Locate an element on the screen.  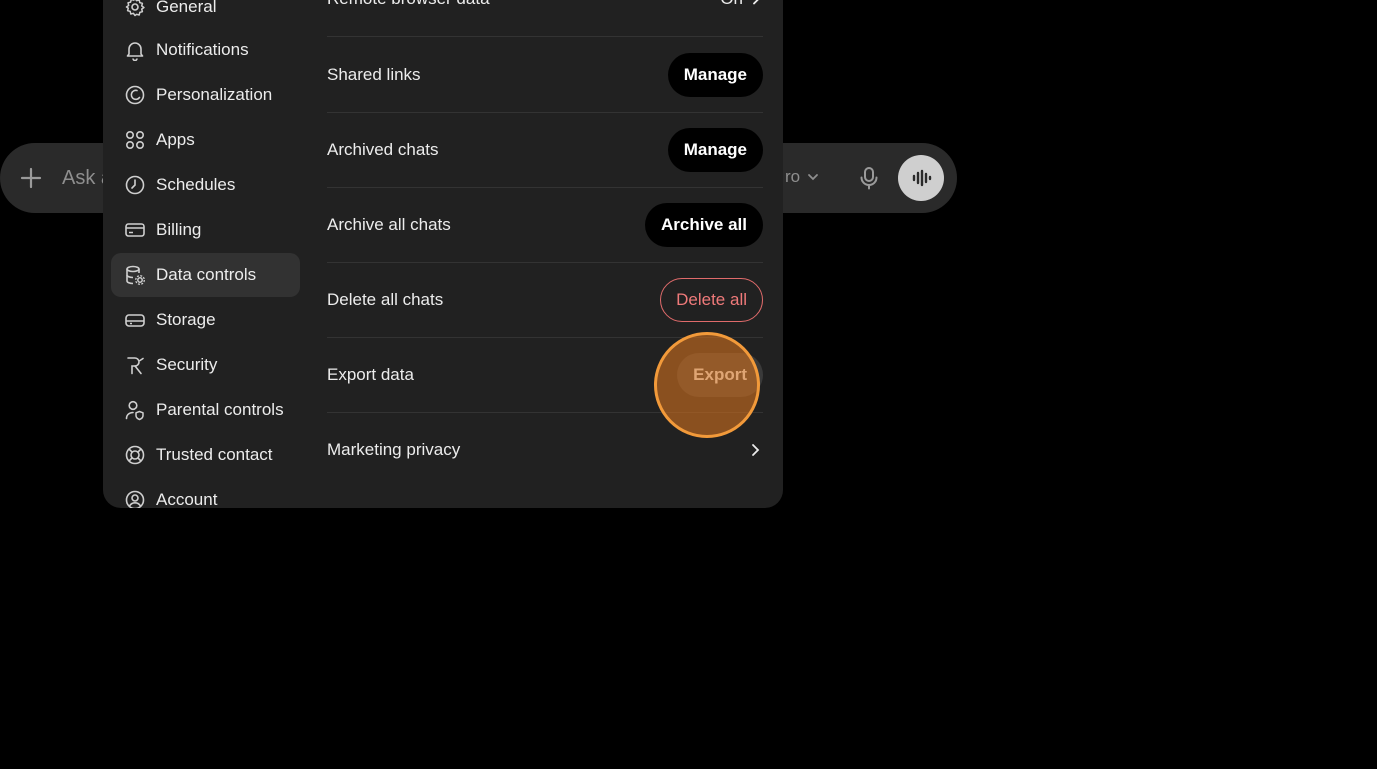
remote-browser-data-value: On is located at coordinates (731, 4).